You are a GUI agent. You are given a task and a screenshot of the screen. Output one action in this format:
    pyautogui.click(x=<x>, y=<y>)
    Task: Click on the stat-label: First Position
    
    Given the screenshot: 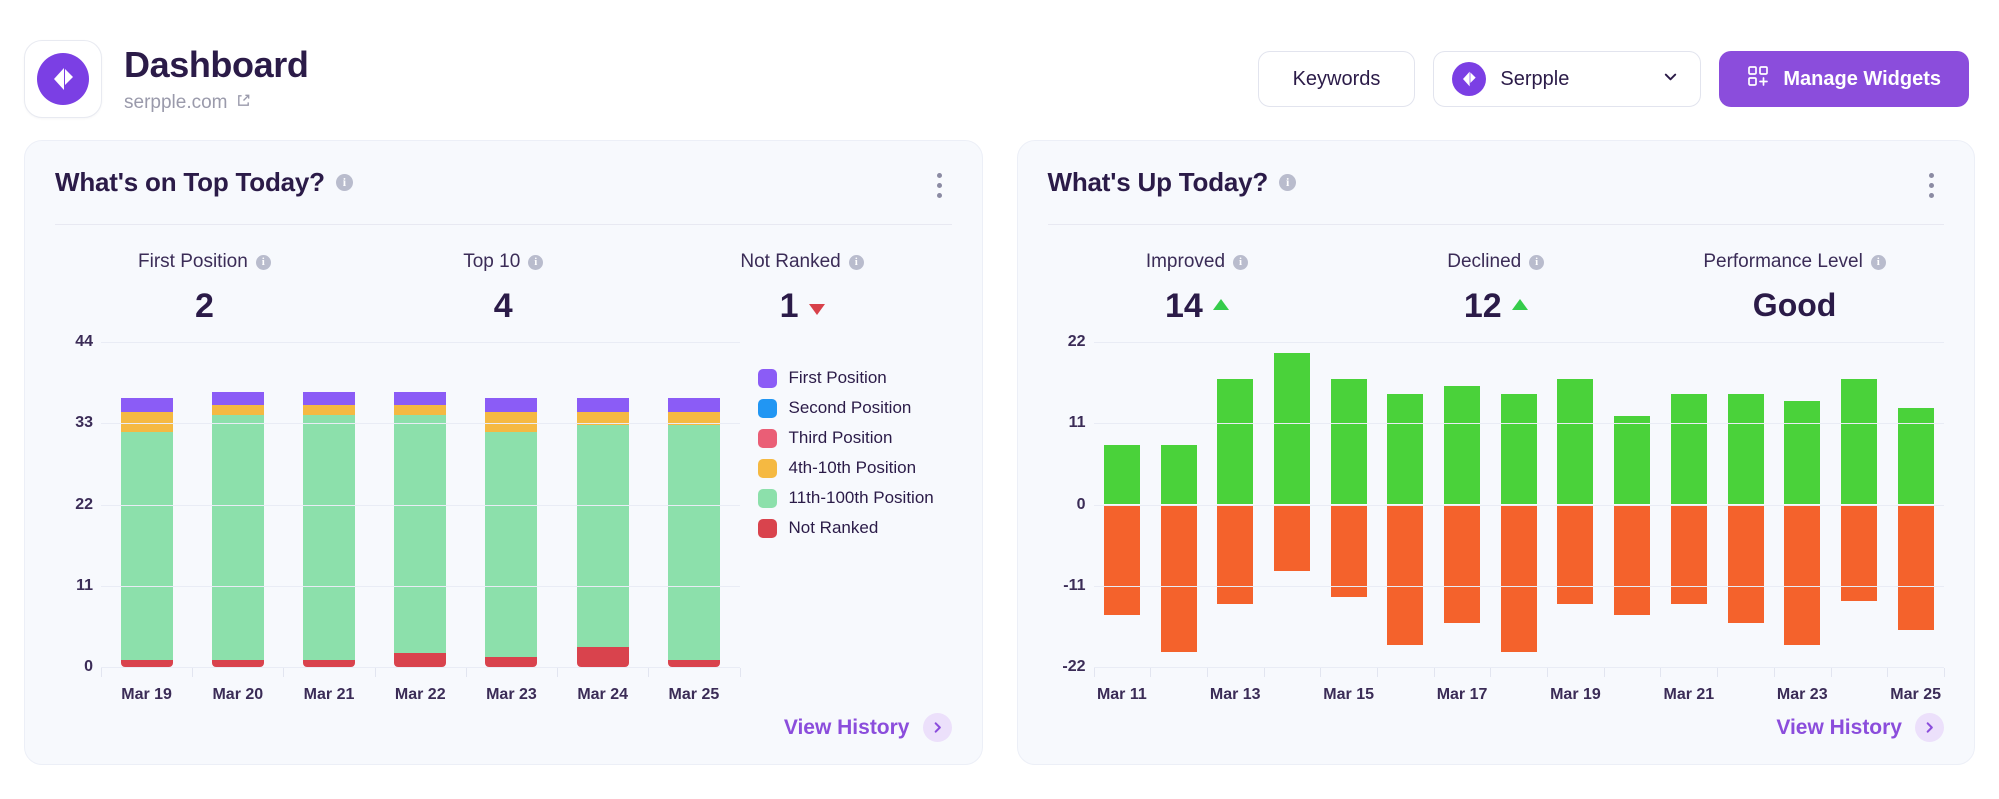 What is the action you would take?
    pyautogui.click(x=193, y=261)
    